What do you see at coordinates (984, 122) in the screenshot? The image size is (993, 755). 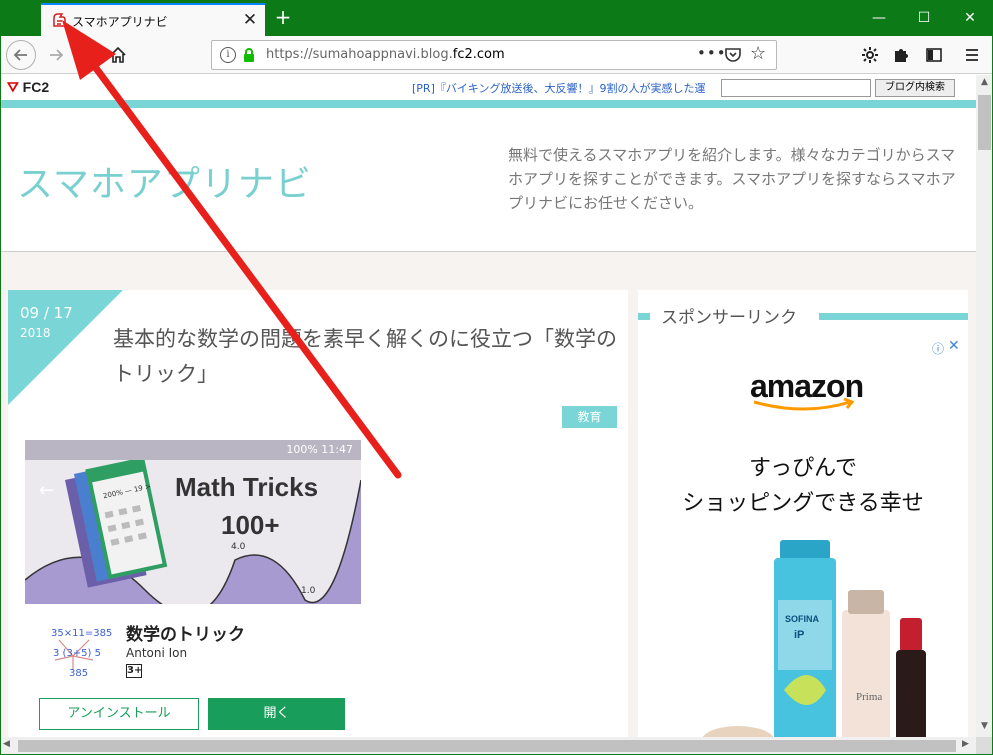 I see `vertical-scroll-thumb` at bounding box center [984, 122].